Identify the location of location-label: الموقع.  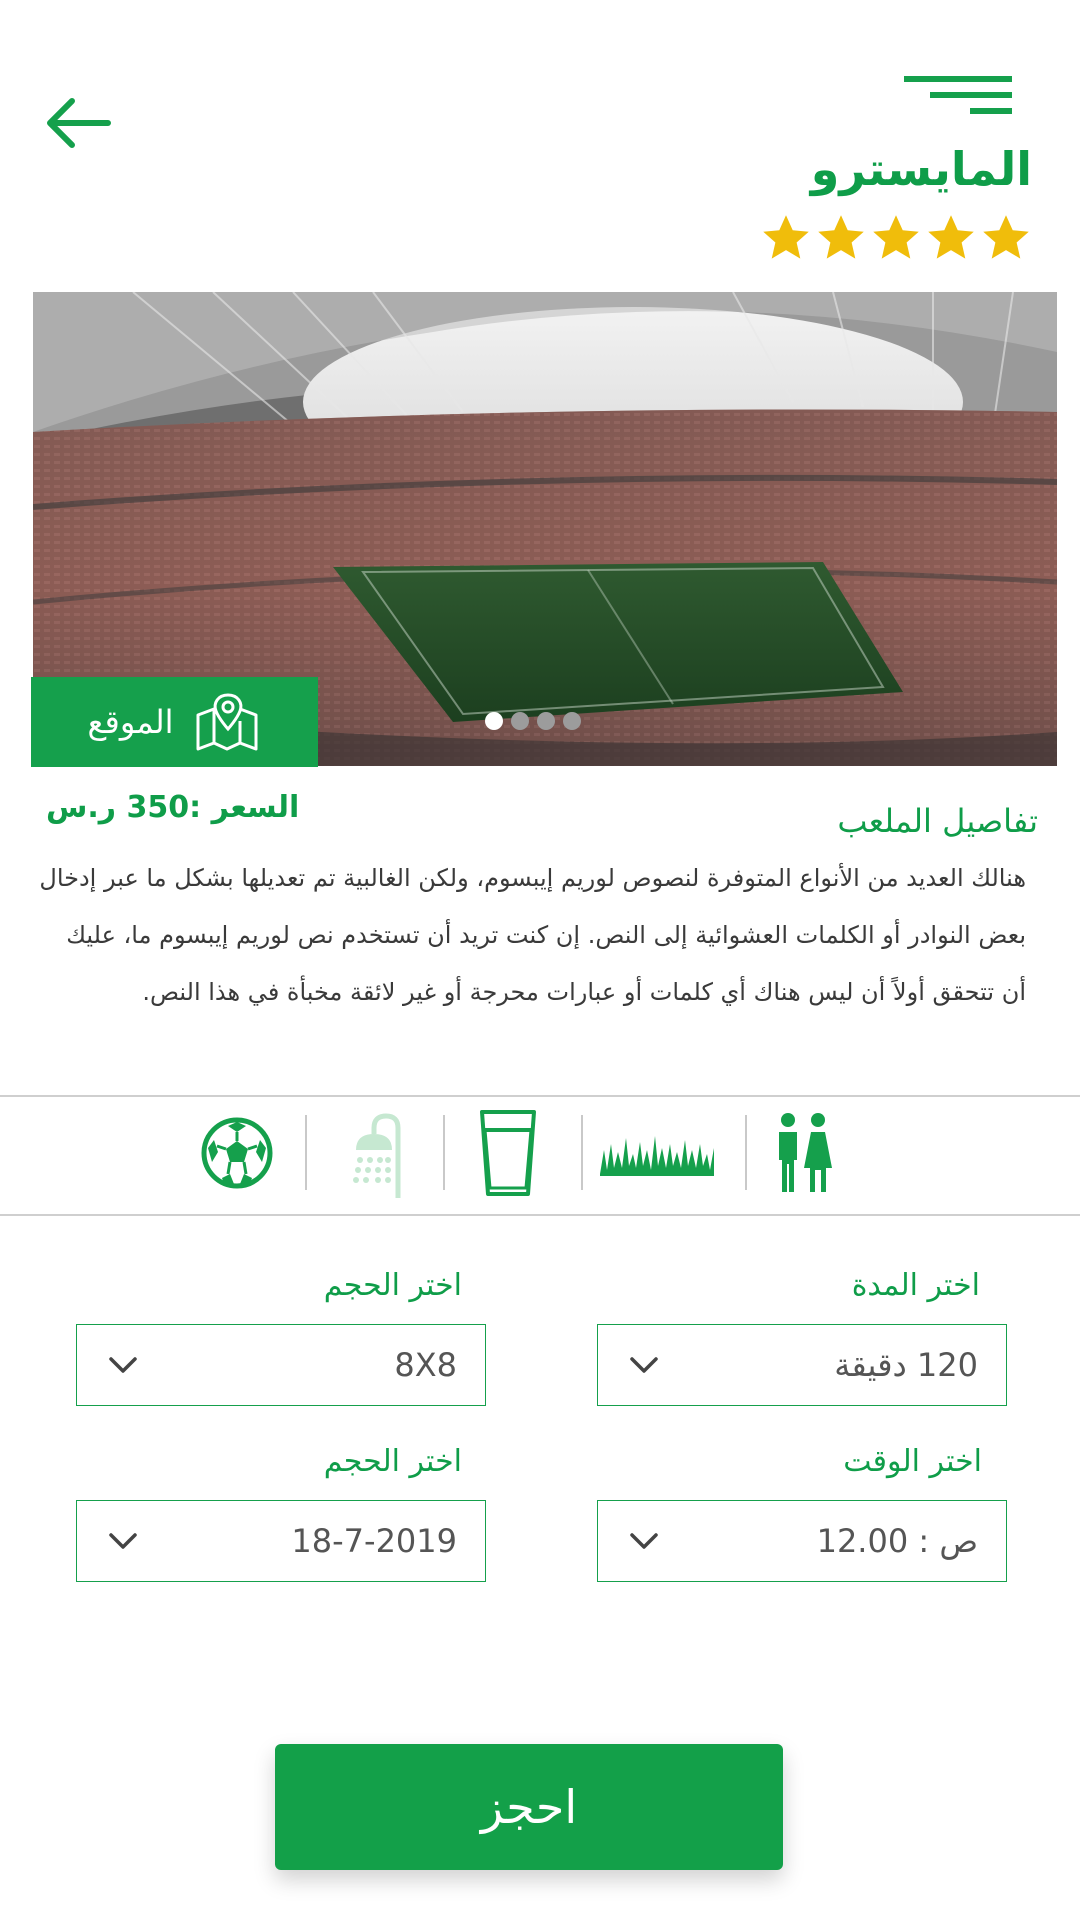
(130, 722).